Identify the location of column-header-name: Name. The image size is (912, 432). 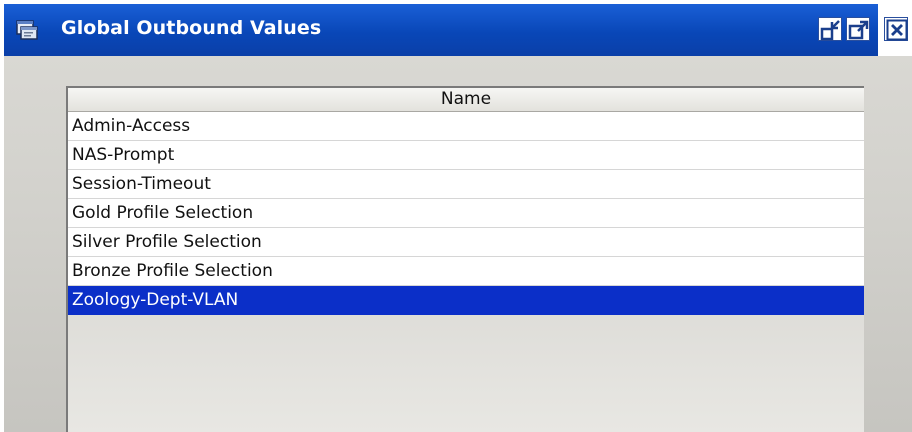
(466, 100).